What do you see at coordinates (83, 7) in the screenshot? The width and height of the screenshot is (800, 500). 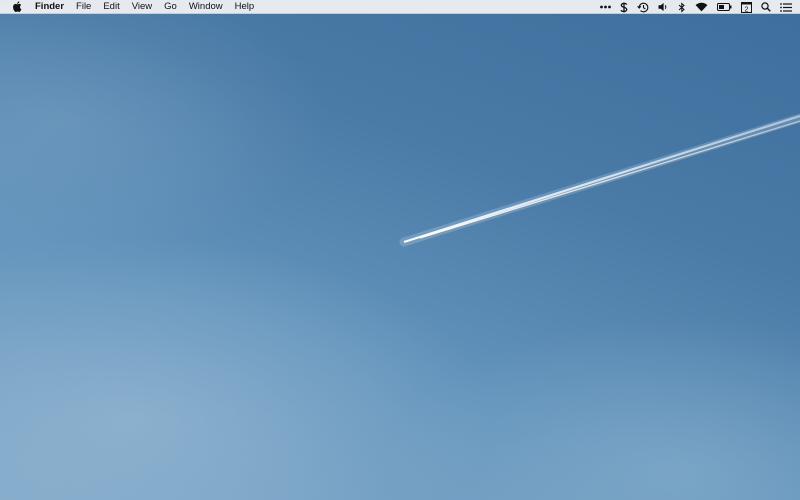 I see `menu-file: File` at bounding box center [83, 7].